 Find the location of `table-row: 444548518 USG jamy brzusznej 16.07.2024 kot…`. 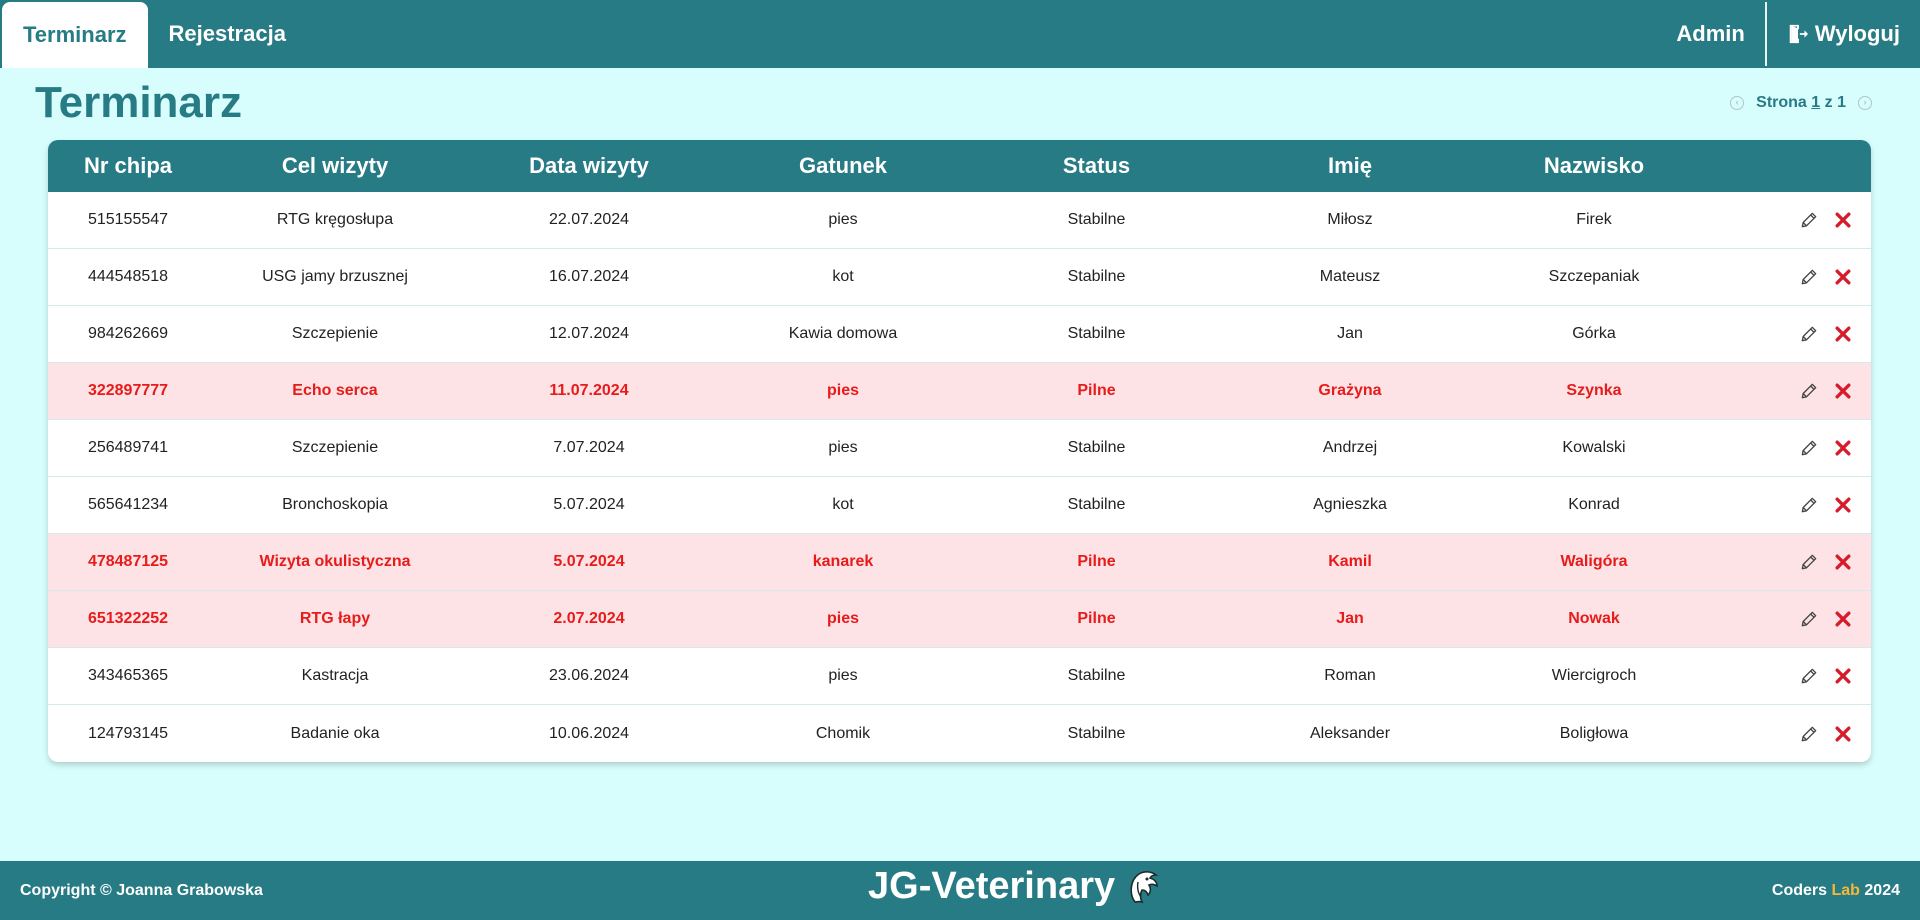

table-row: 444548518 USG jamy brzusznej 16.07.2024 kot… is located at coordinates (959, 277).